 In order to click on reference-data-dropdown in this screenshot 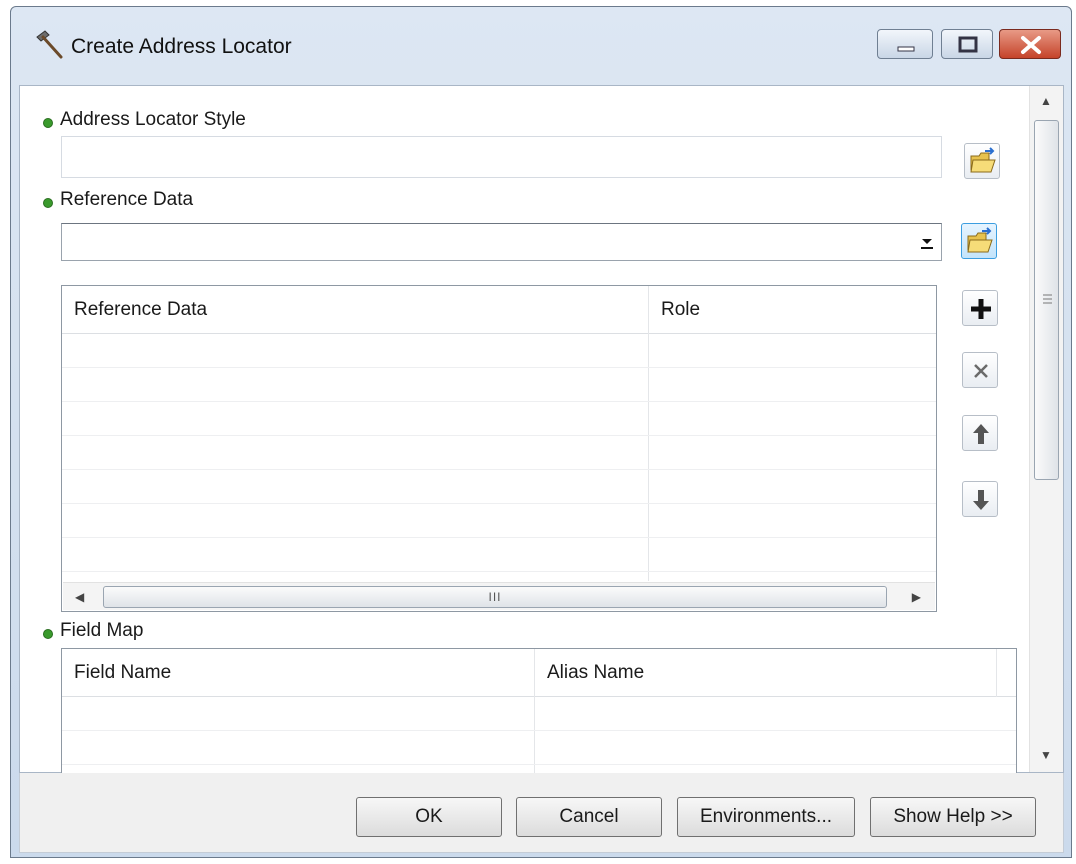, I will do `click(501, 242)`.